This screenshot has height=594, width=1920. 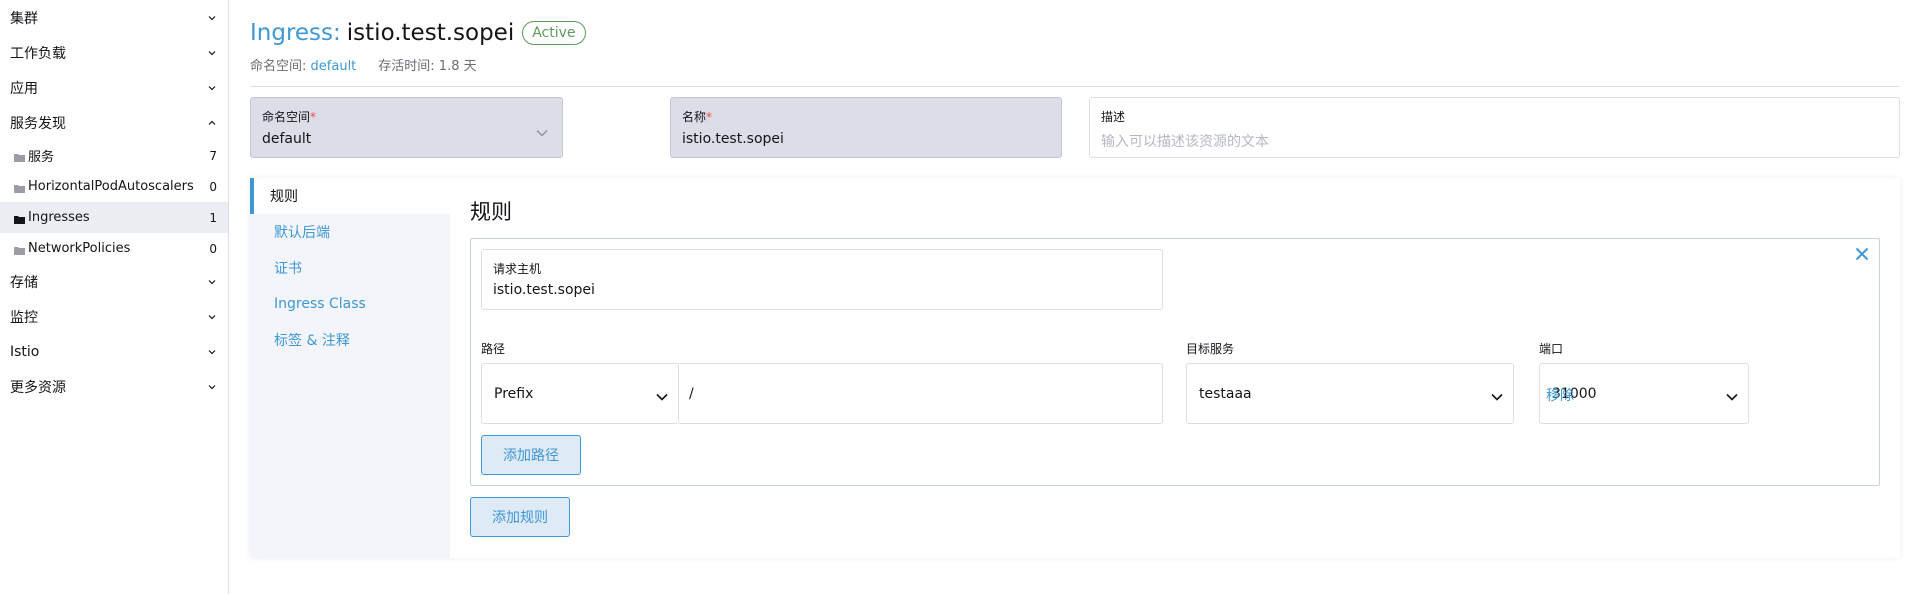 I want to click on request-host-label: 请求主机, so click(x=517, y=269).